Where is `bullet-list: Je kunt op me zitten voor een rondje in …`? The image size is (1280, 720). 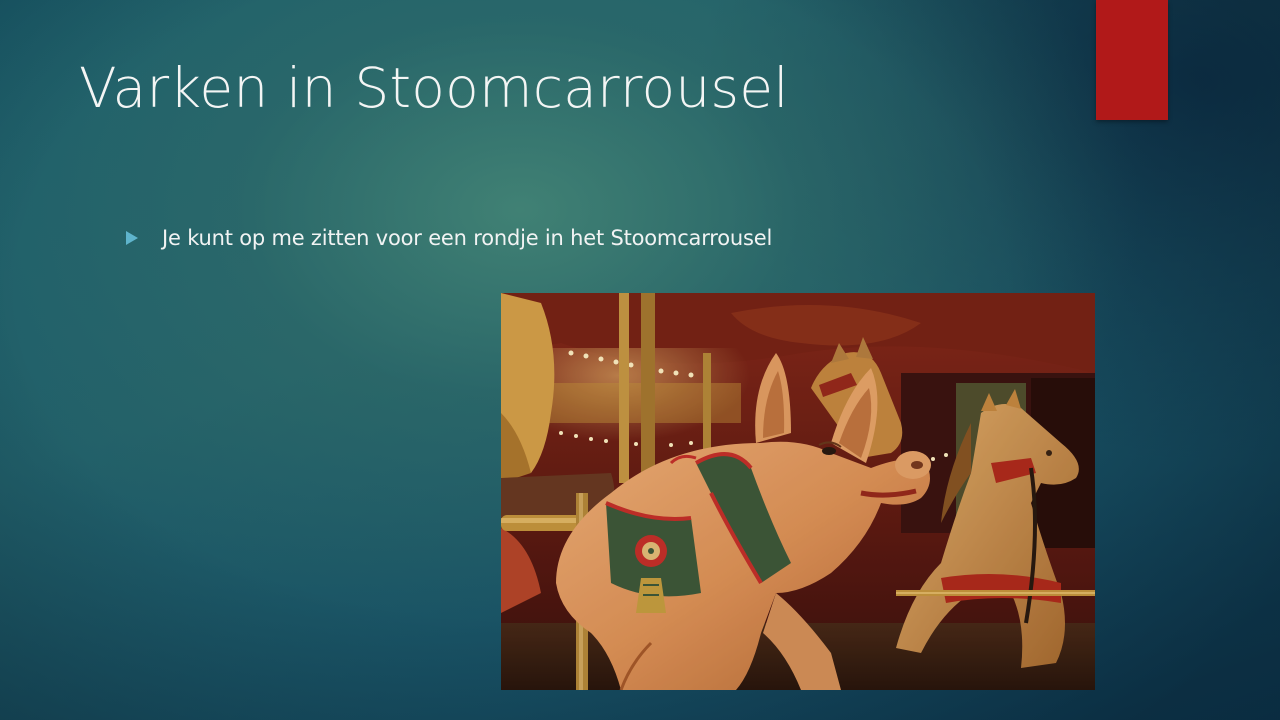
bullet-list: Je kunt op me zitten voor een rondje in … is located at coordinates (449, 238).